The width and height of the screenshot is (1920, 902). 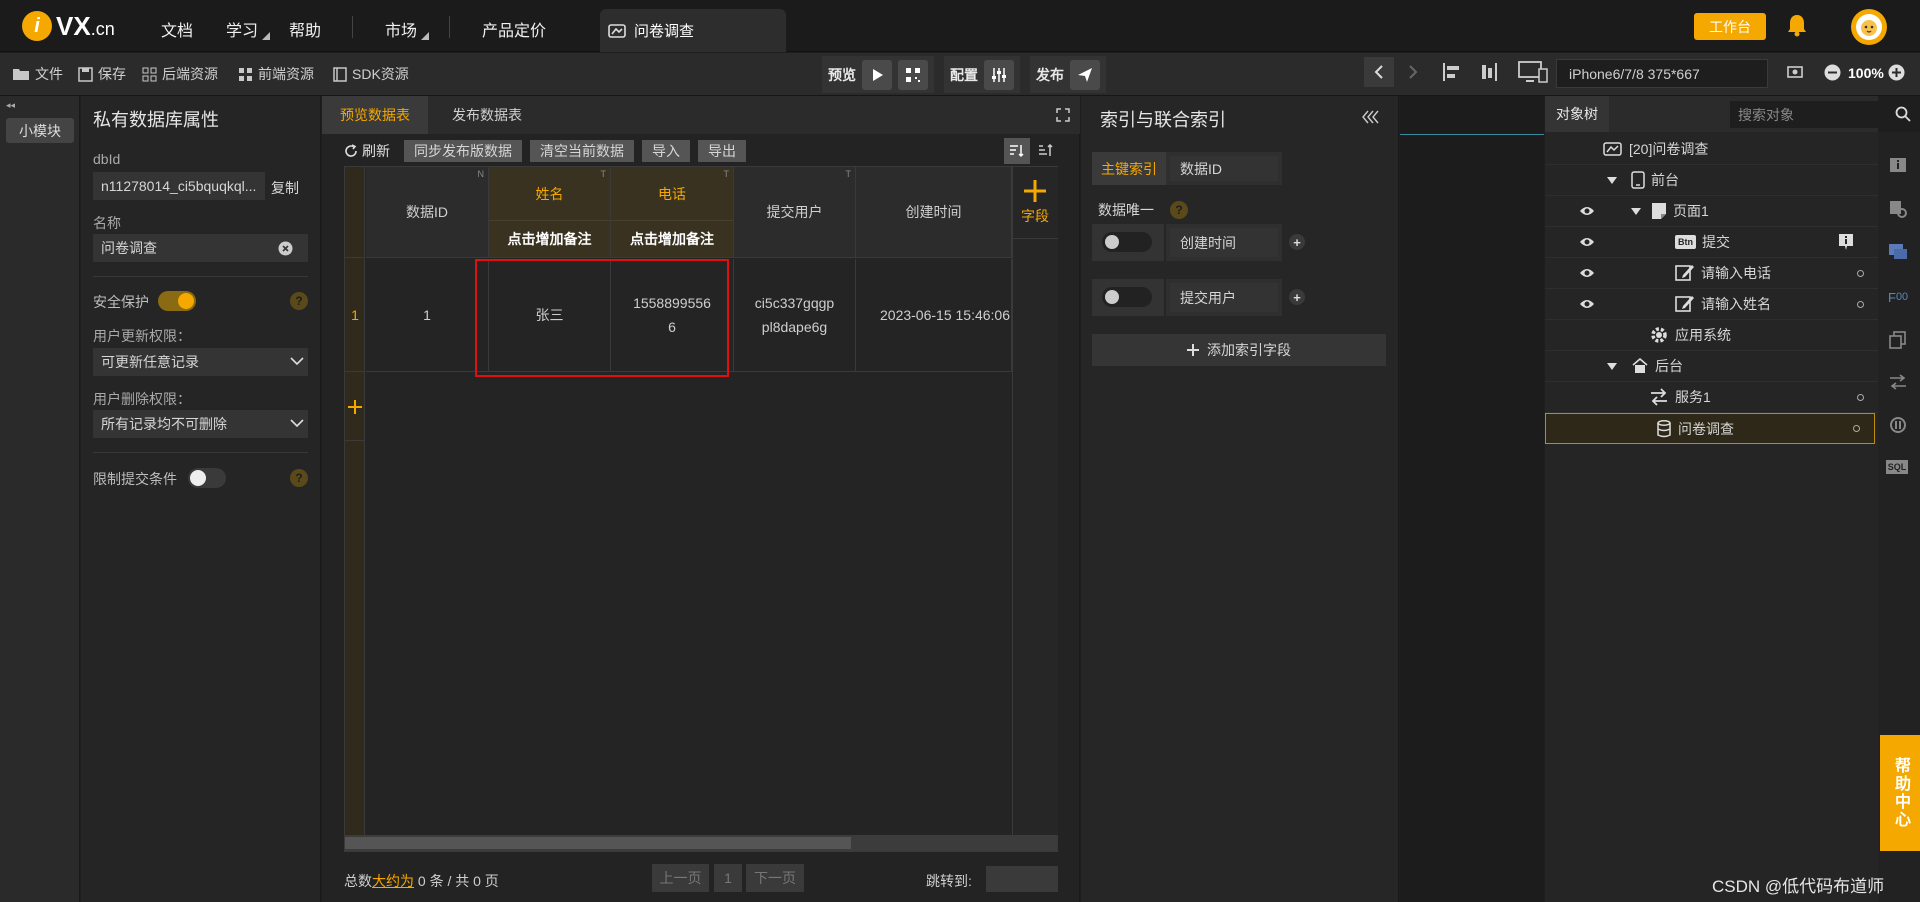 I want to click on next-page-button: 下一页, so click(x=775, y=878).